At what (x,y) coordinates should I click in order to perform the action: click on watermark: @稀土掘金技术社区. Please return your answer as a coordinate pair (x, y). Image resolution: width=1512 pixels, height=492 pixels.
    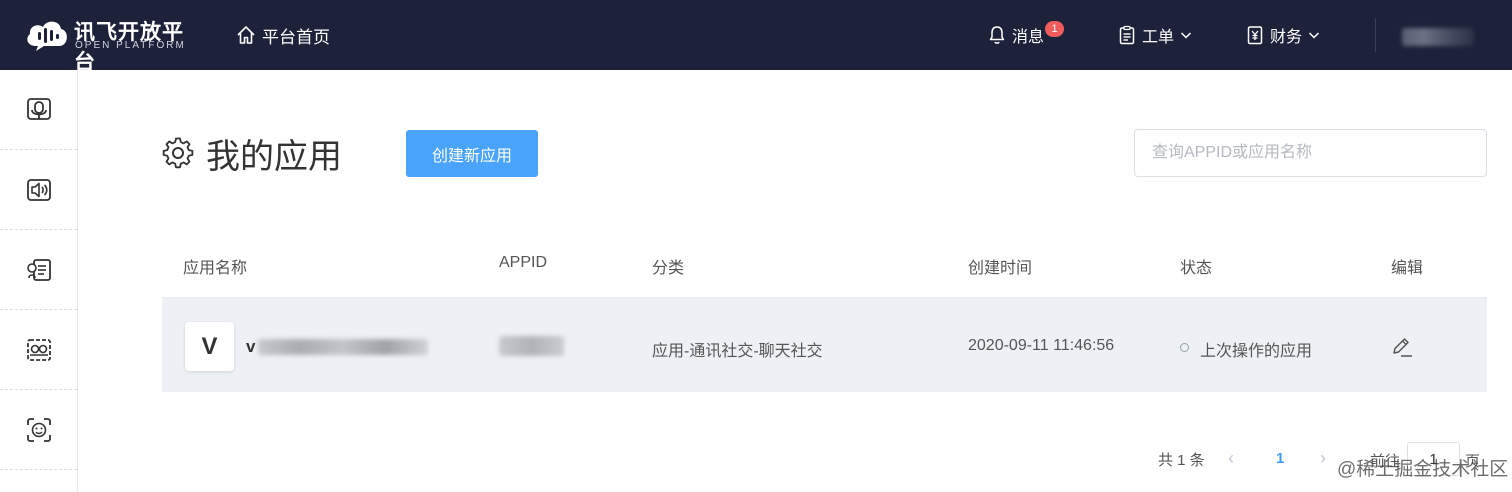
    Looking at the image, I should click on (1423, 469).